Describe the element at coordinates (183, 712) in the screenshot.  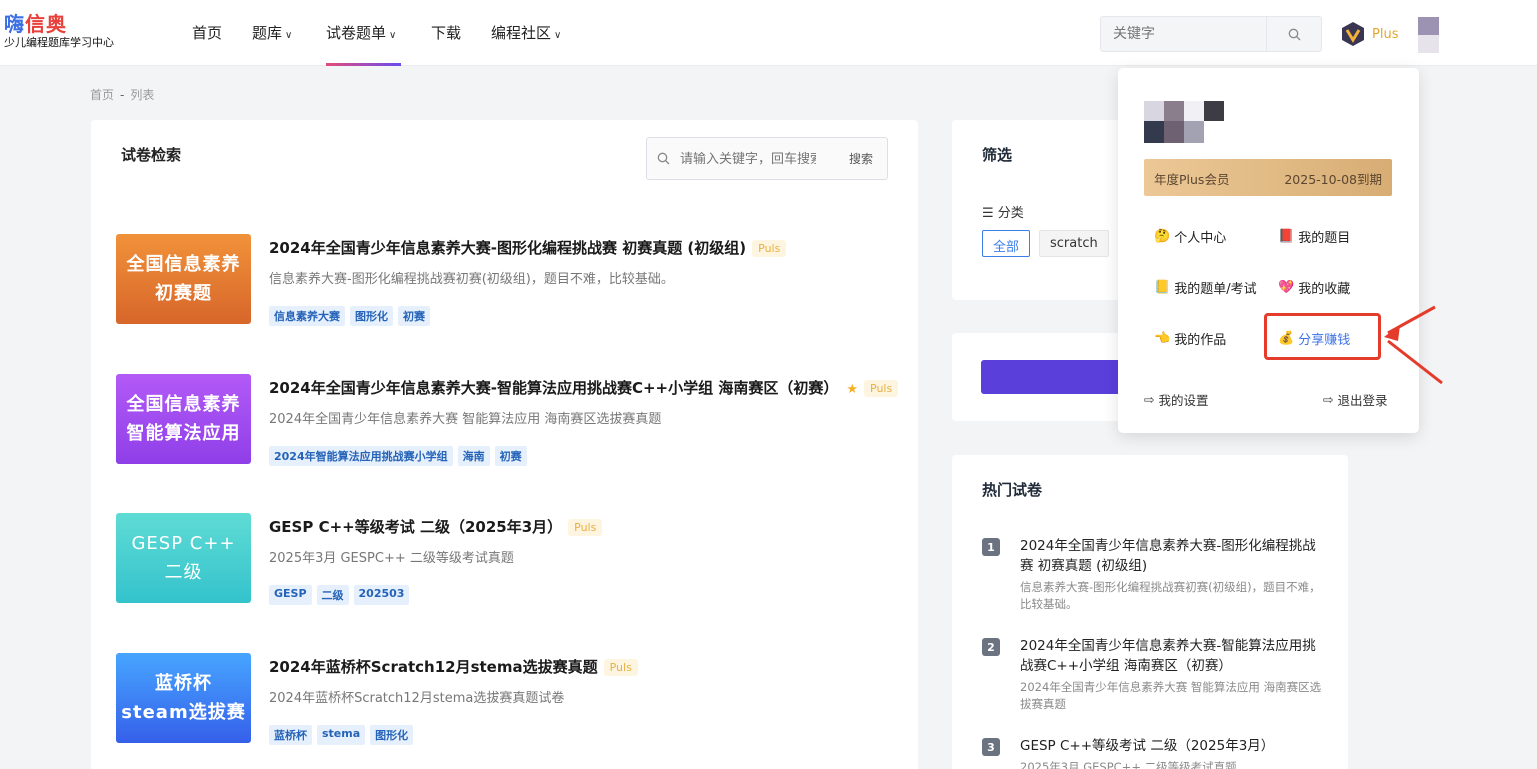
I see `thumb-line: steam选拔赛` at that location.